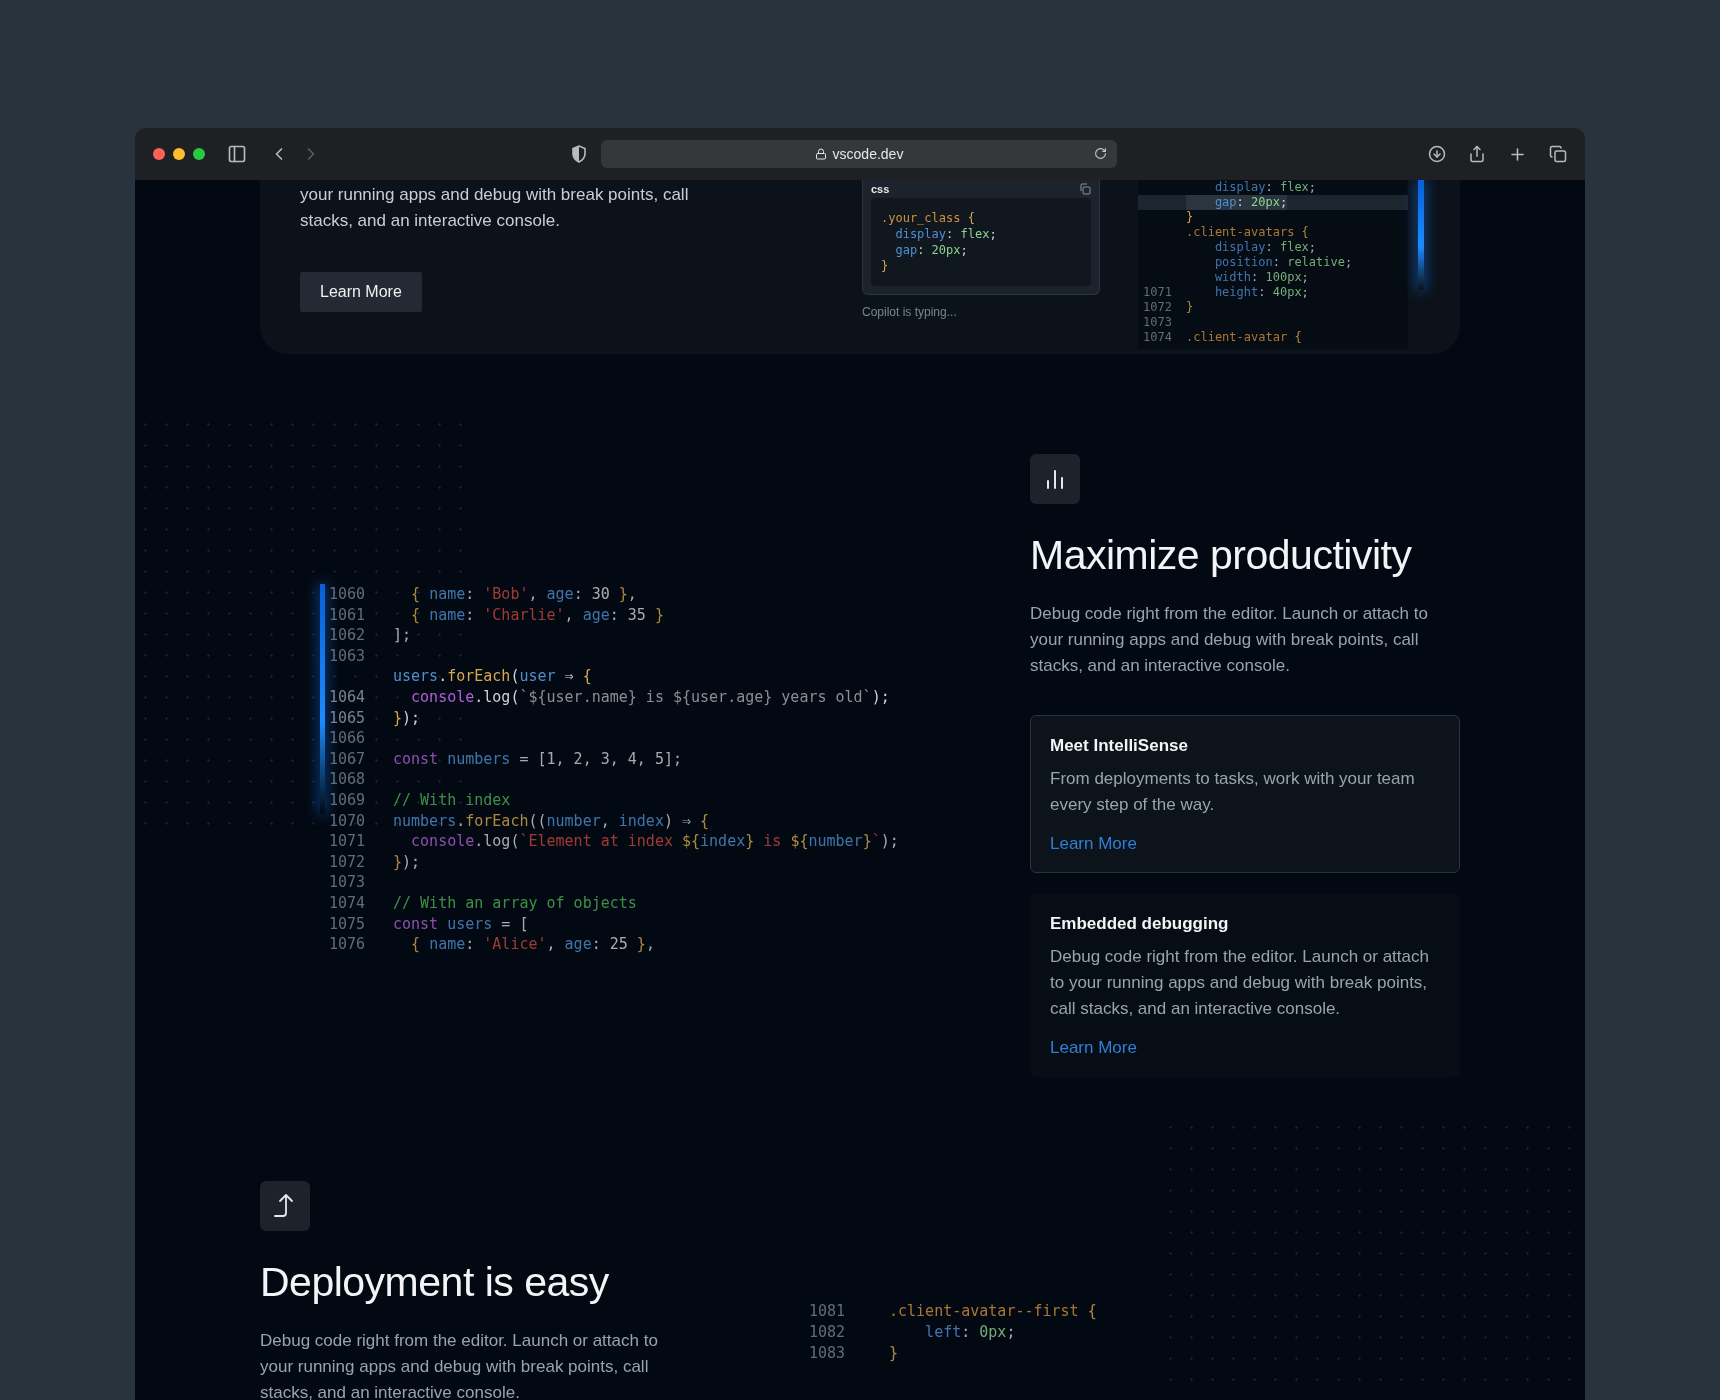  I want to click on description-text: your running apps and debug with break points, call stacks, and an interactive console., so click(495, 208).